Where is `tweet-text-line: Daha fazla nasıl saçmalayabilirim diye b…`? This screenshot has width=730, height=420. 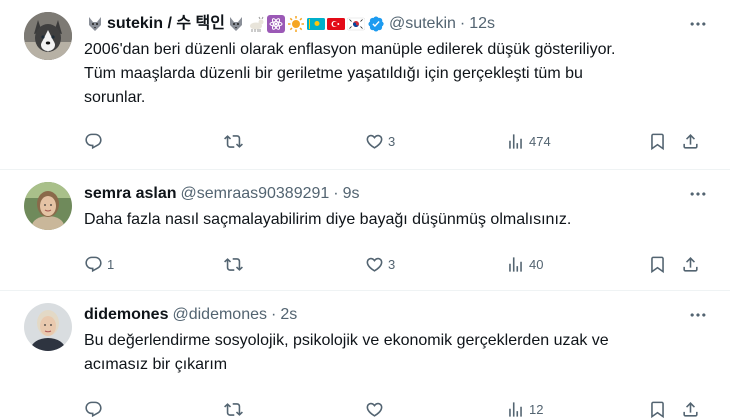 tweet-text-line: Daha fazla nasıl saçmalayabilirim diye b… is located at coordinates (328, 219).